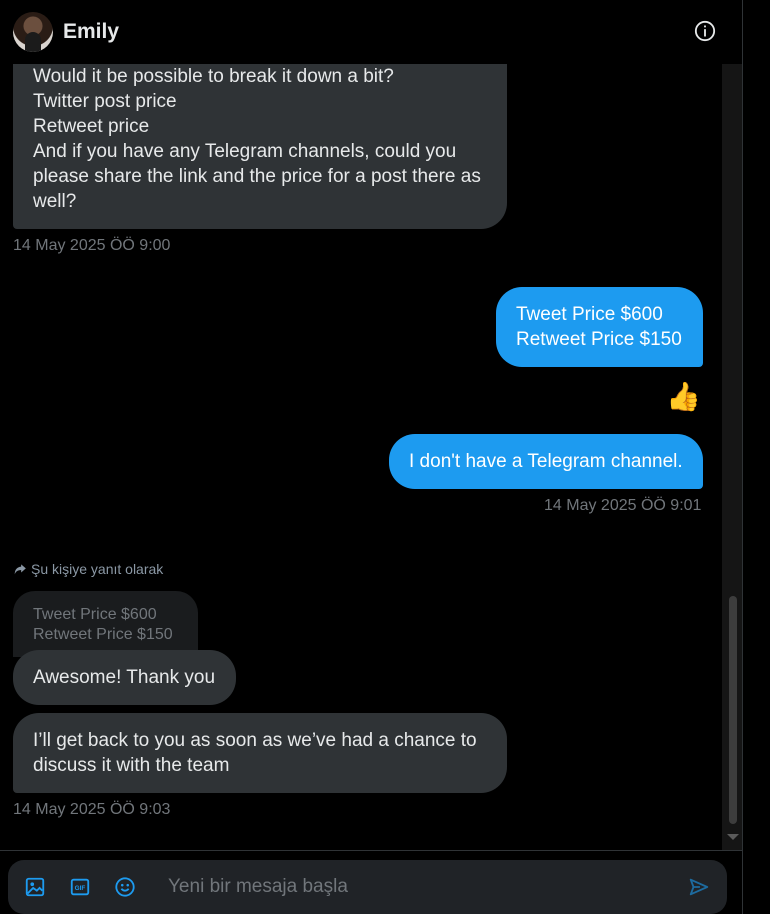 The image size is (770, 914). Describe the element at coordinates (732, 457) in the screenshot. I see `scrollbar` at that location.